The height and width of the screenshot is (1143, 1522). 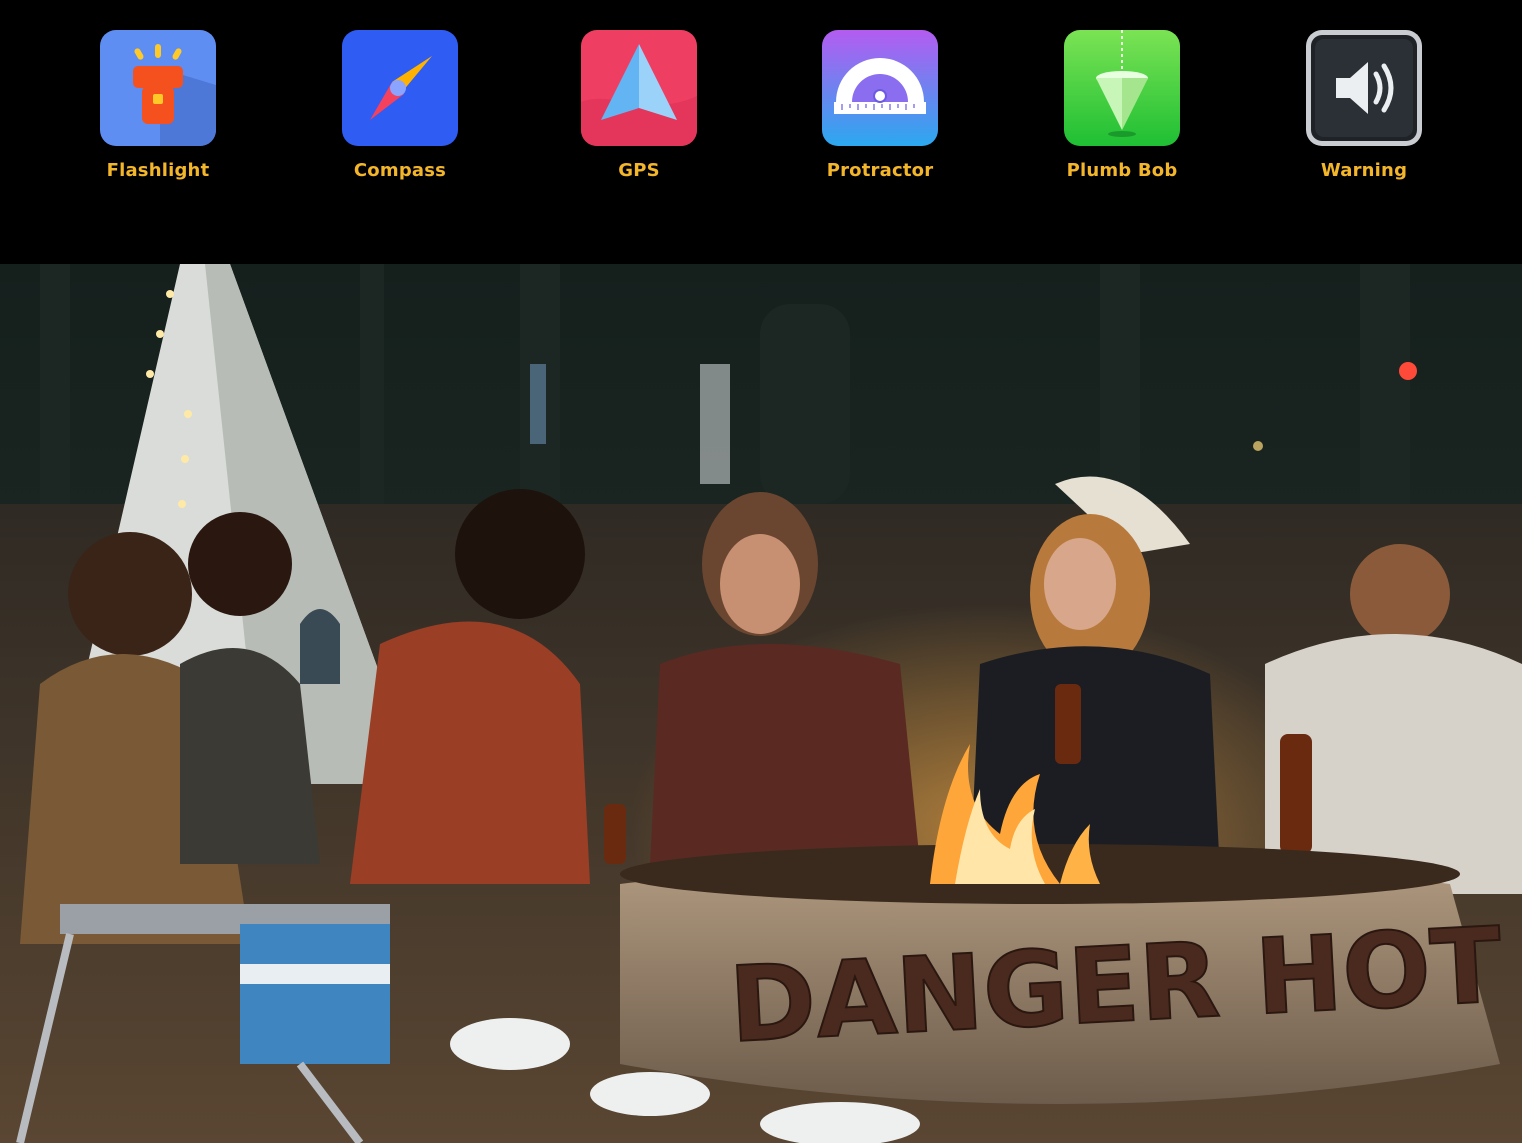 What do you see at coordinates (1122, 88) in the screenshot?
I see `plumb-bob-icon` at bounding box center [1122, 88].